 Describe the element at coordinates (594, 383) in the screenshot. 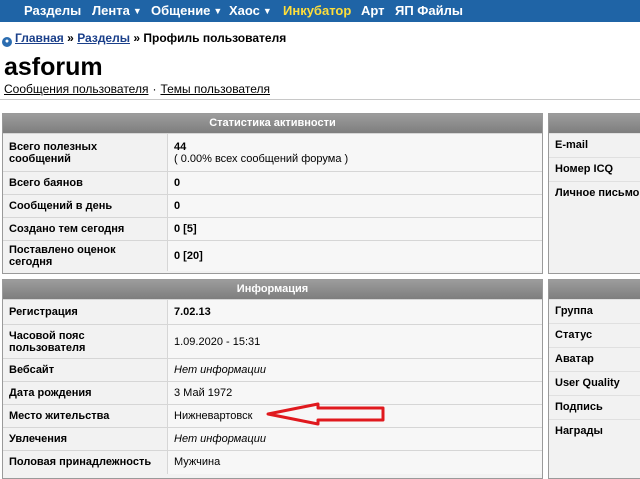

I see `user-quality-label: User Quality` at that location.